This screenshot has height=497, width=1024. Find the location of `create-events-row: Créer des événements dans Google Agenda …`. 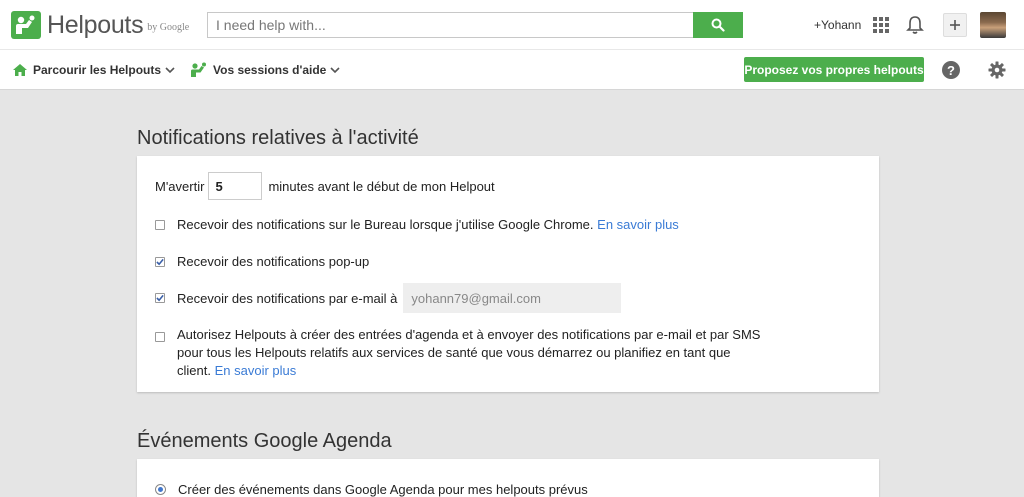

create-events-row: Créer des événements dans Google Agenda … is located at coordinates (371, 489).